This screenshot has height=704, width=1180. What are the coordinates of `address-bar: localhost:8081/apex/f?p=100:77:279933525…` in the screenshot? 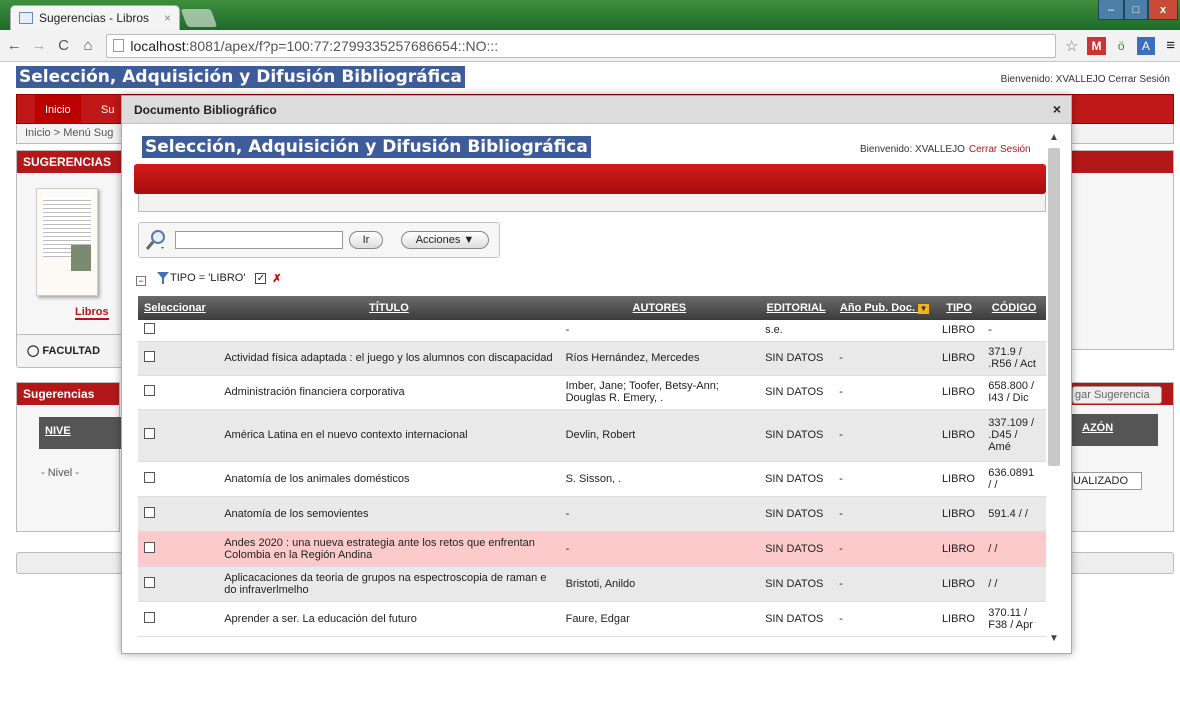 It's located at (581, 45).